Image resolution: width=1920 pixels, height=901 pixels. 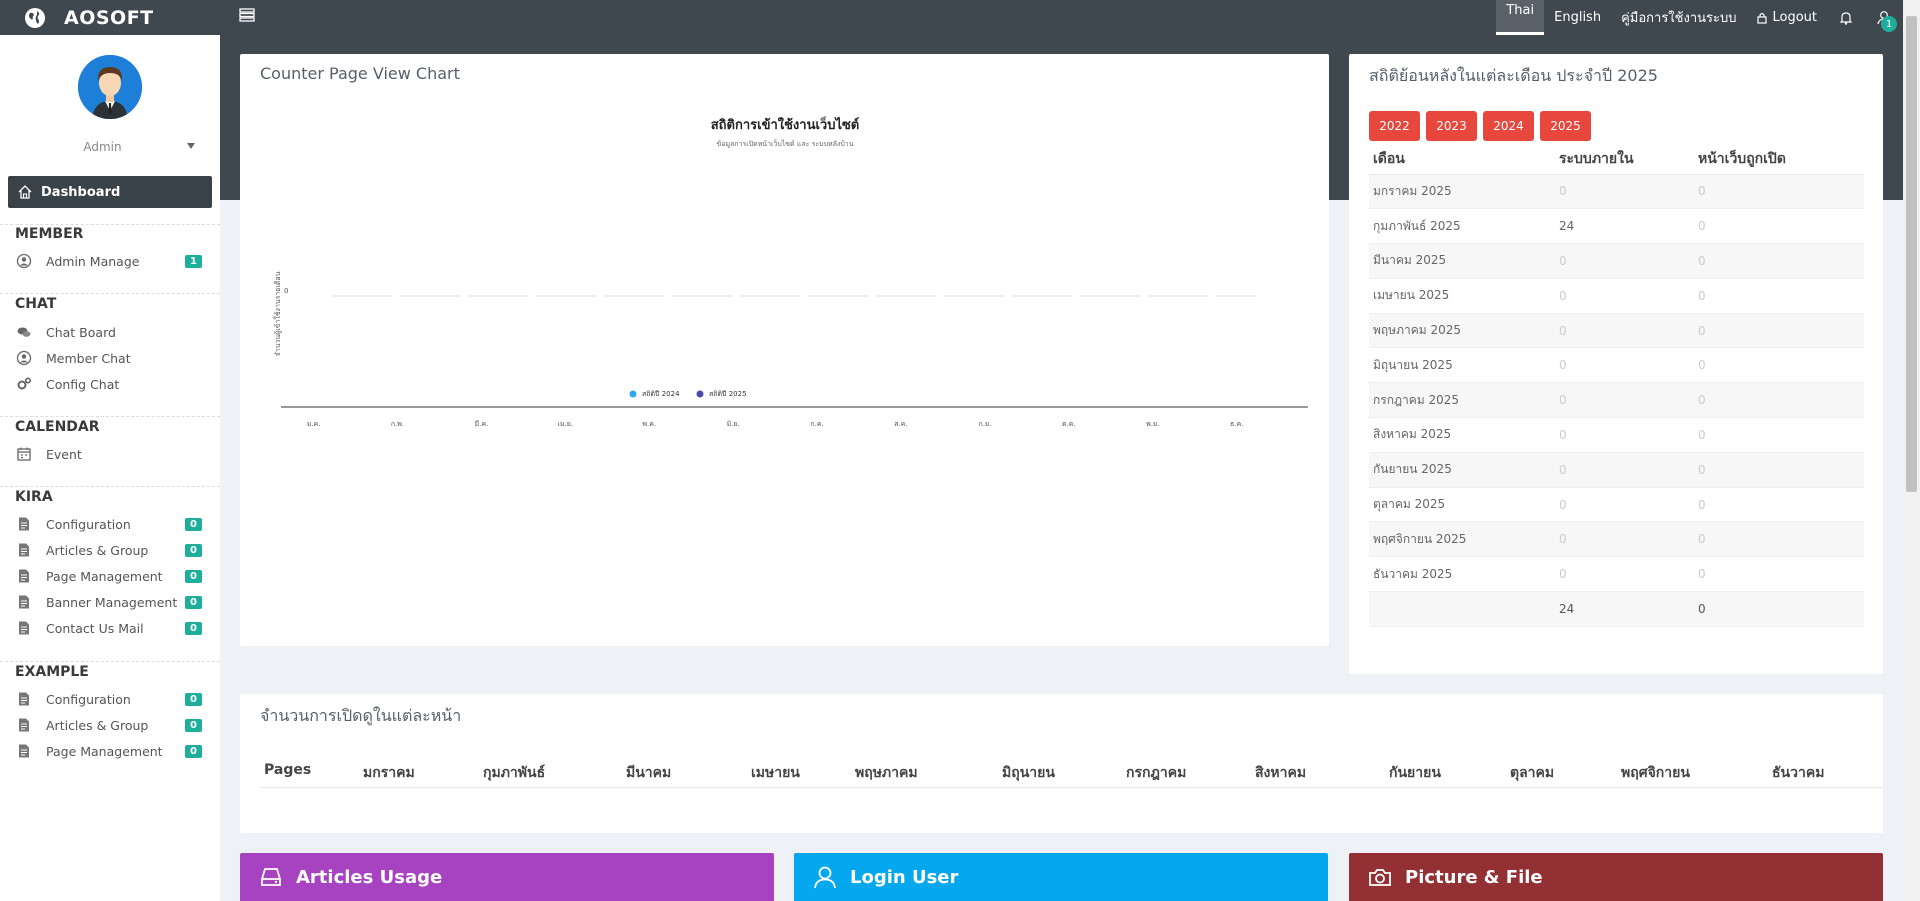 I want to click on lang-thai-link: Thai, so click(x=1520, y=17).